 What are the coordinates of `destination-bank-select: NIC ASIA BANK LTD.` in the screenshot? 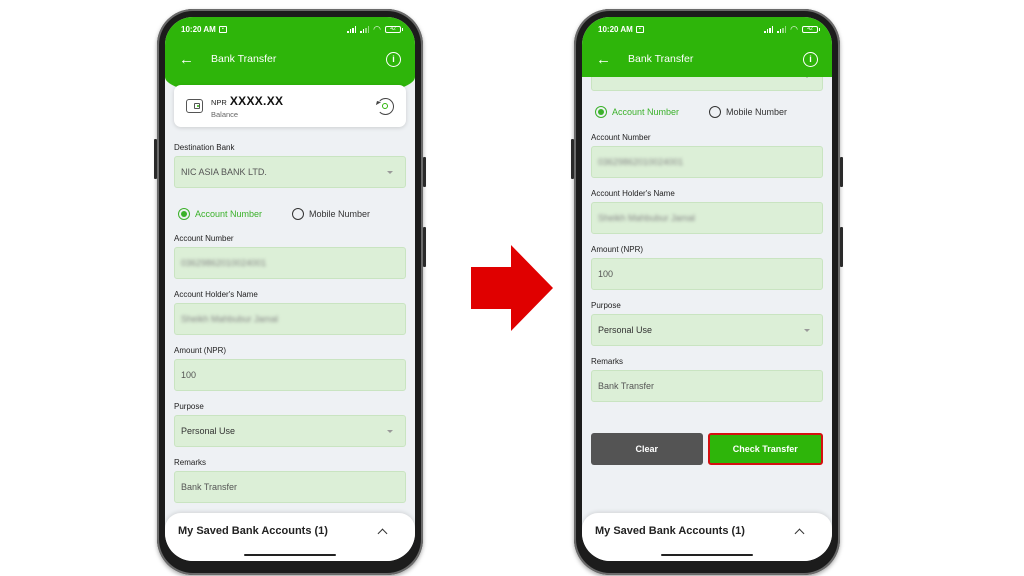 It's located at (290, 172).